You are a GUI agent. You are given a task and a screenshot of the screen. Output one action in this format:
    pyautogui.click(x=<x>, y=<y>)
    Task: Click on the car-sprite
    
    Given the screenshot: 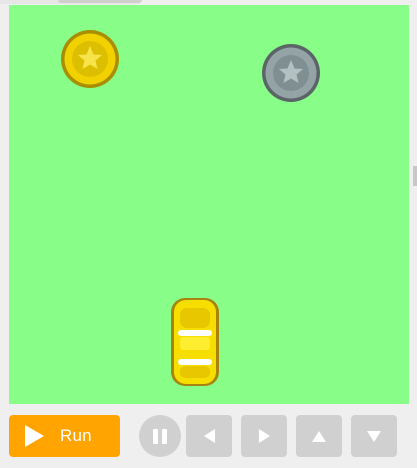 What is the action you would take?
    pyautogui.click(x=195, y=342)
    